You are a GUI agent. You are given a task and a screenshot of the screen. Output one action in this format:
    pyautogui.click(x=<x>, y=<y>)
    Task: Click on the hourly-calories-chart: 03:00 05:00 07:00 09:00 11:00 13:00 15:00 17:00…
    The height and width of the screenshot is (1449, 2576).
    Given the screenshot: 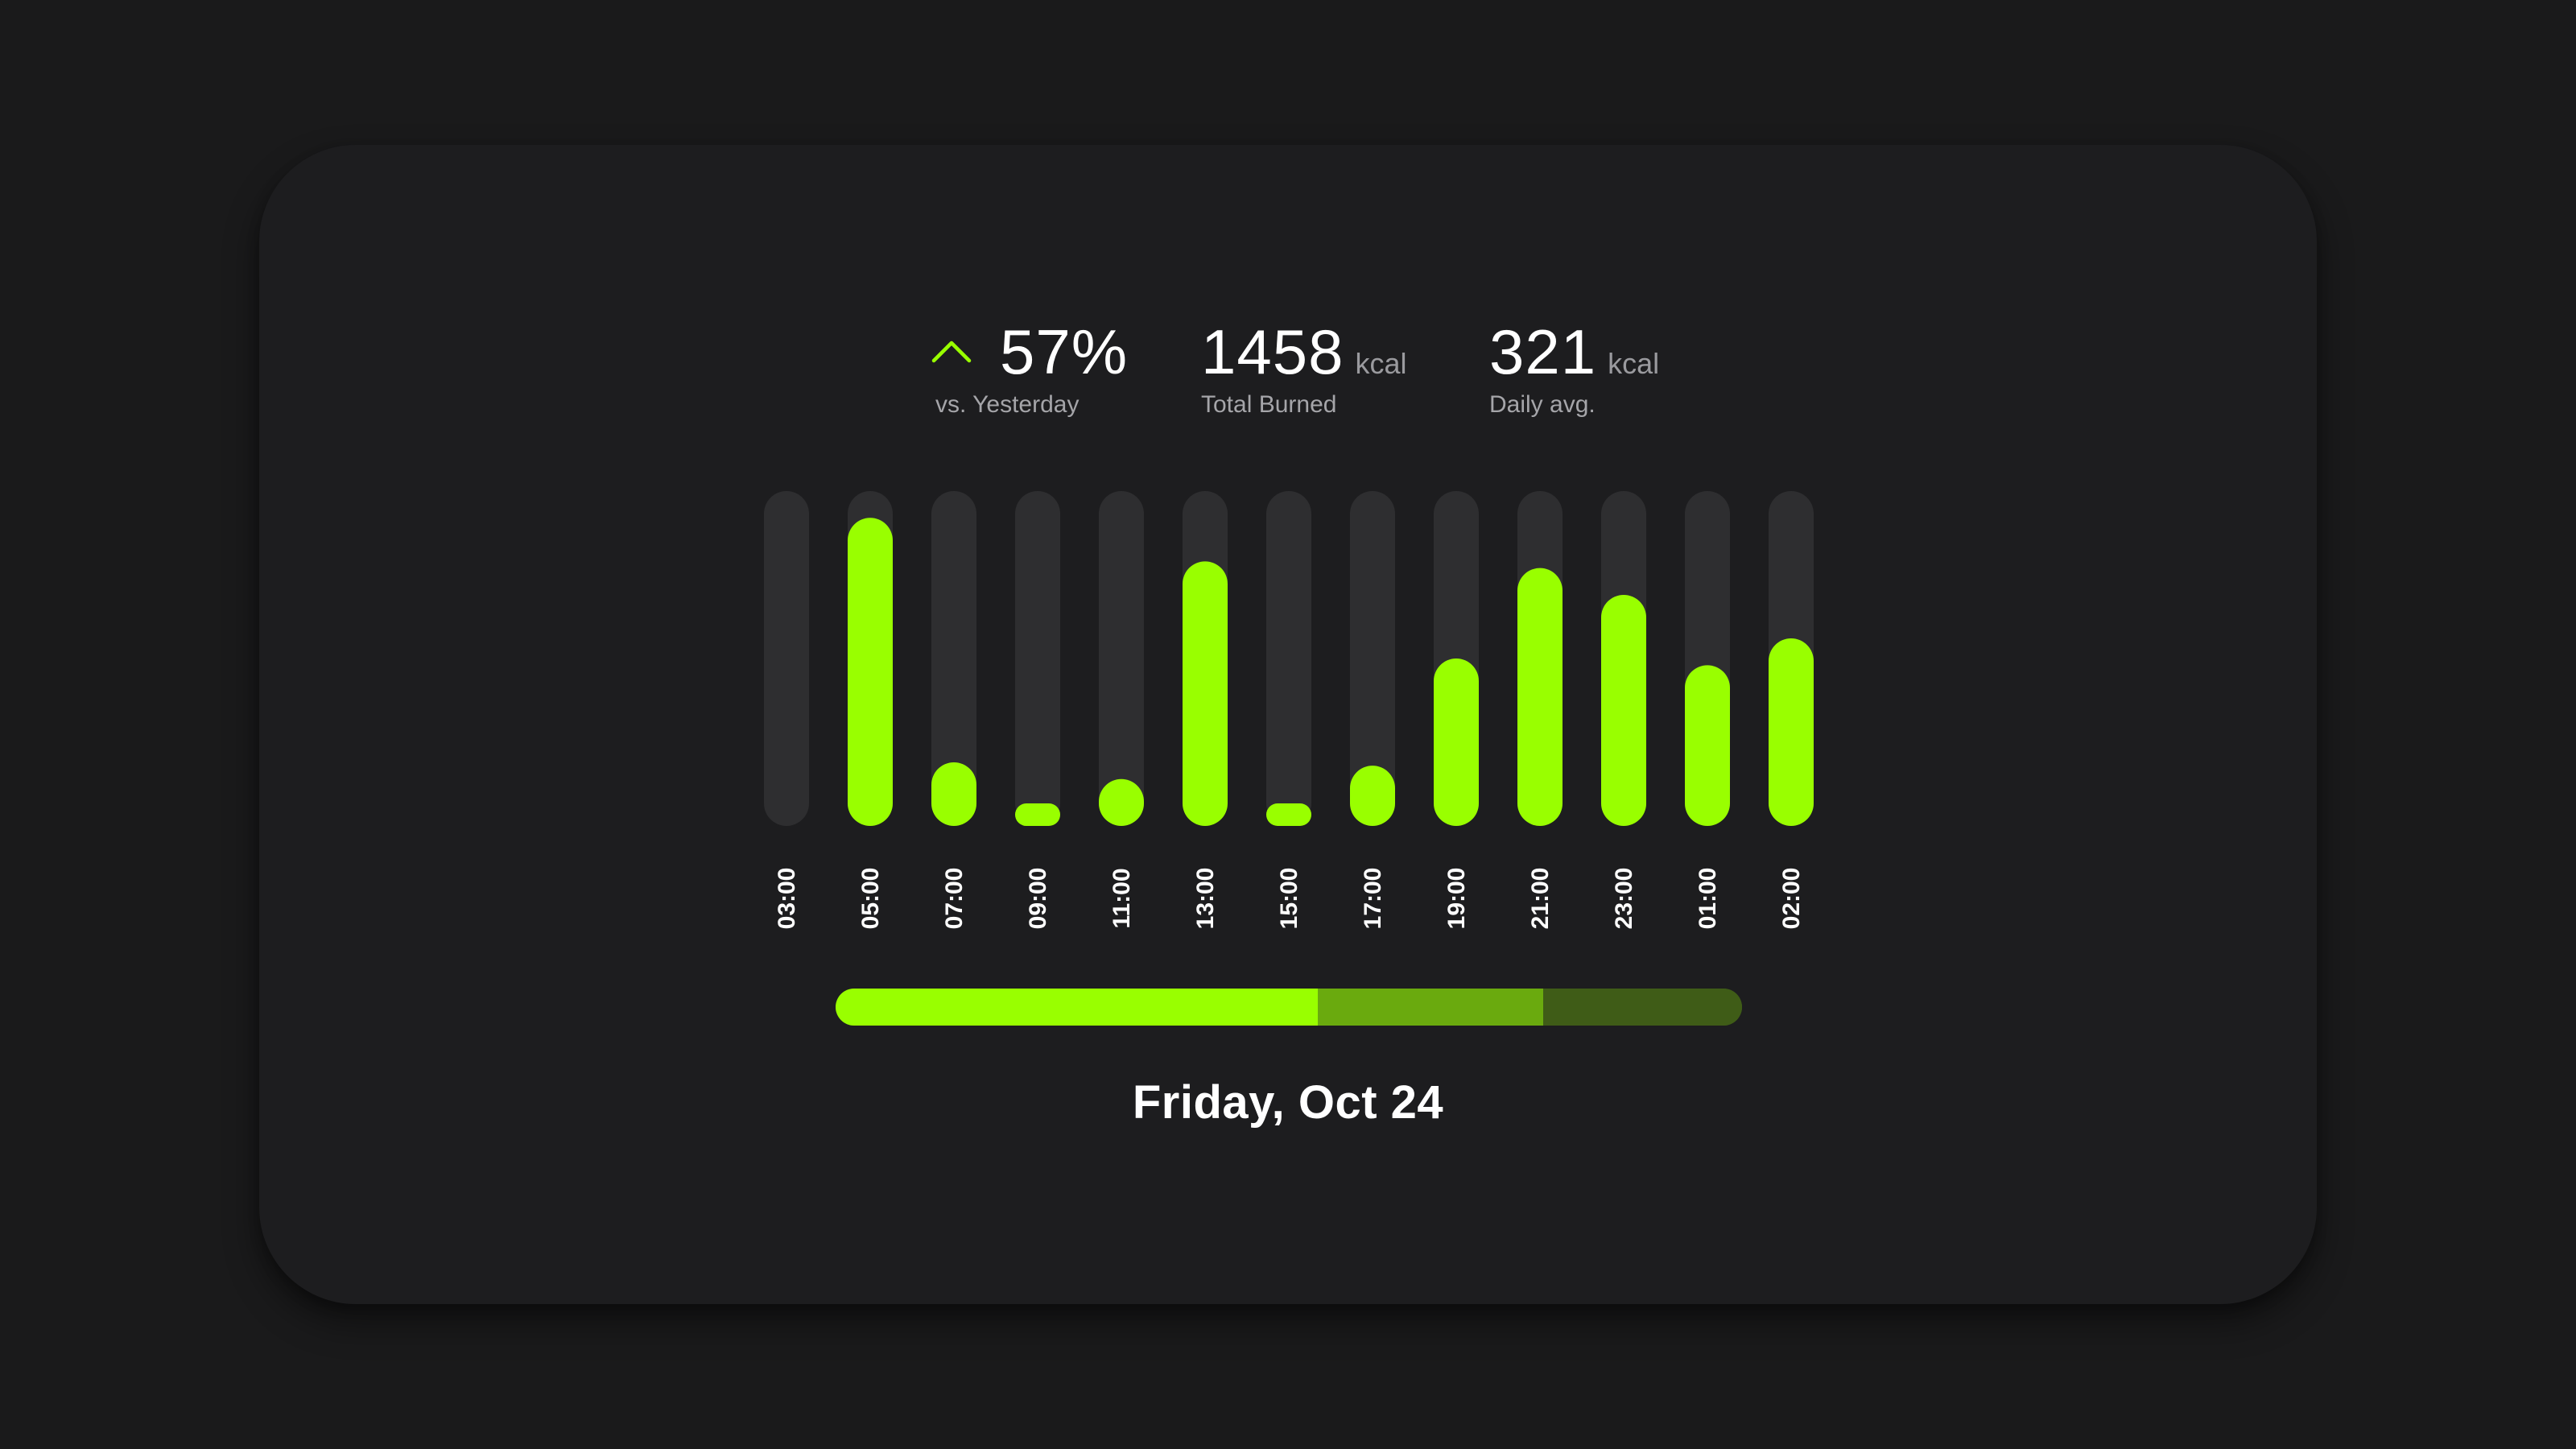 What is the action you would take?
    pyautogui.click(x=1289, y=710)
    